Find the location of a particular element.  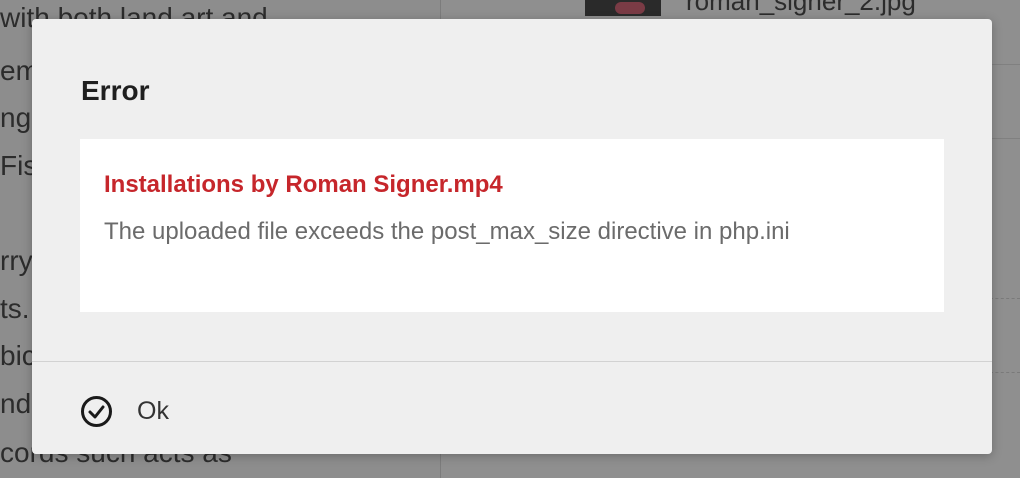

check-circle-icon is located at coordinates (96, 411).